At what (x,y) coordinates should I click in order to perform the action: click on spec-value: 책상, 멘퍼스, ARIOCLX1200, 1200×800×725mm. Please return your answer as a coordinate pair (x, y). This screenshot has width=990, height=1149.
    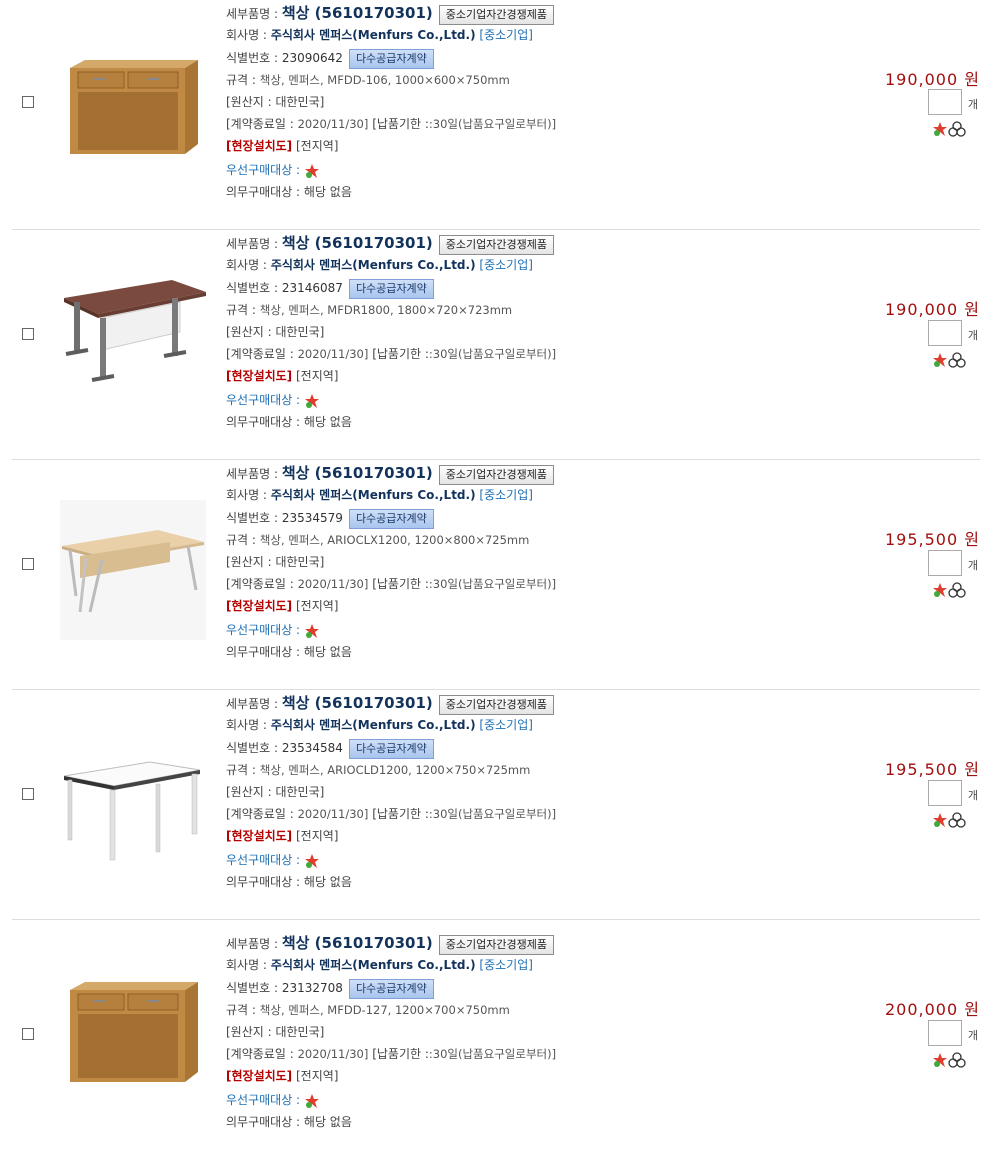
    Looking at the image, I should click on (394, 540).